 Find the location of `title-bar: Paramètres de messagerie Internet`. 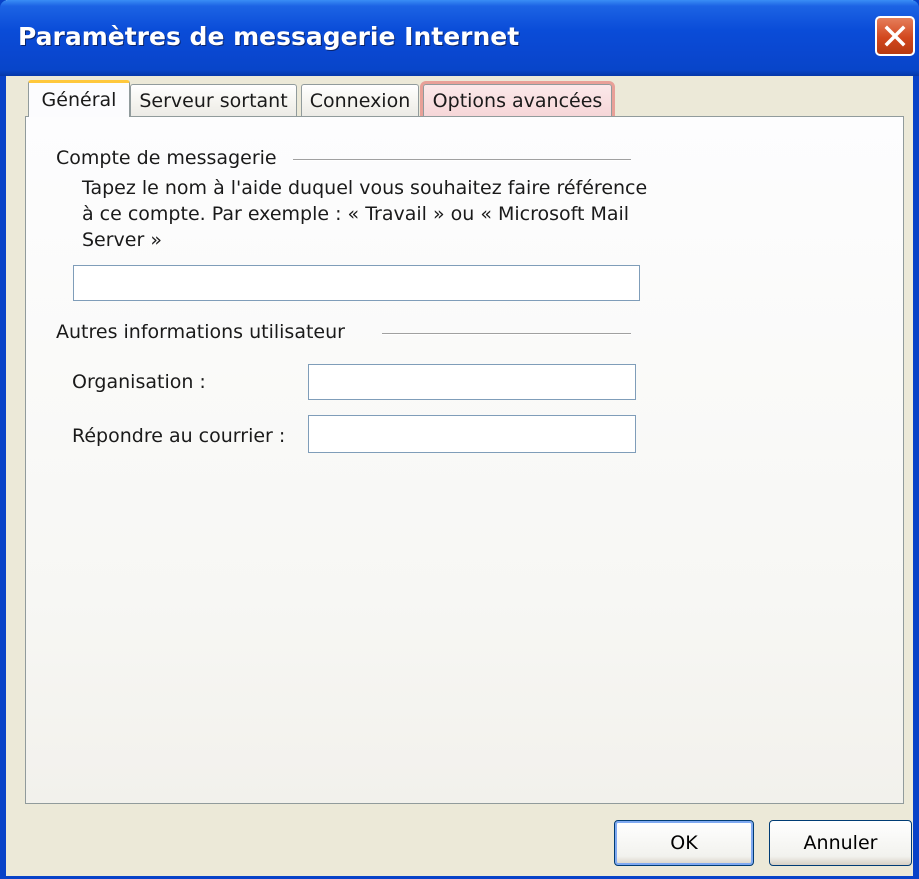

title-bar: Paramètres de messagerie Internet is located at coordinates (459, 38).